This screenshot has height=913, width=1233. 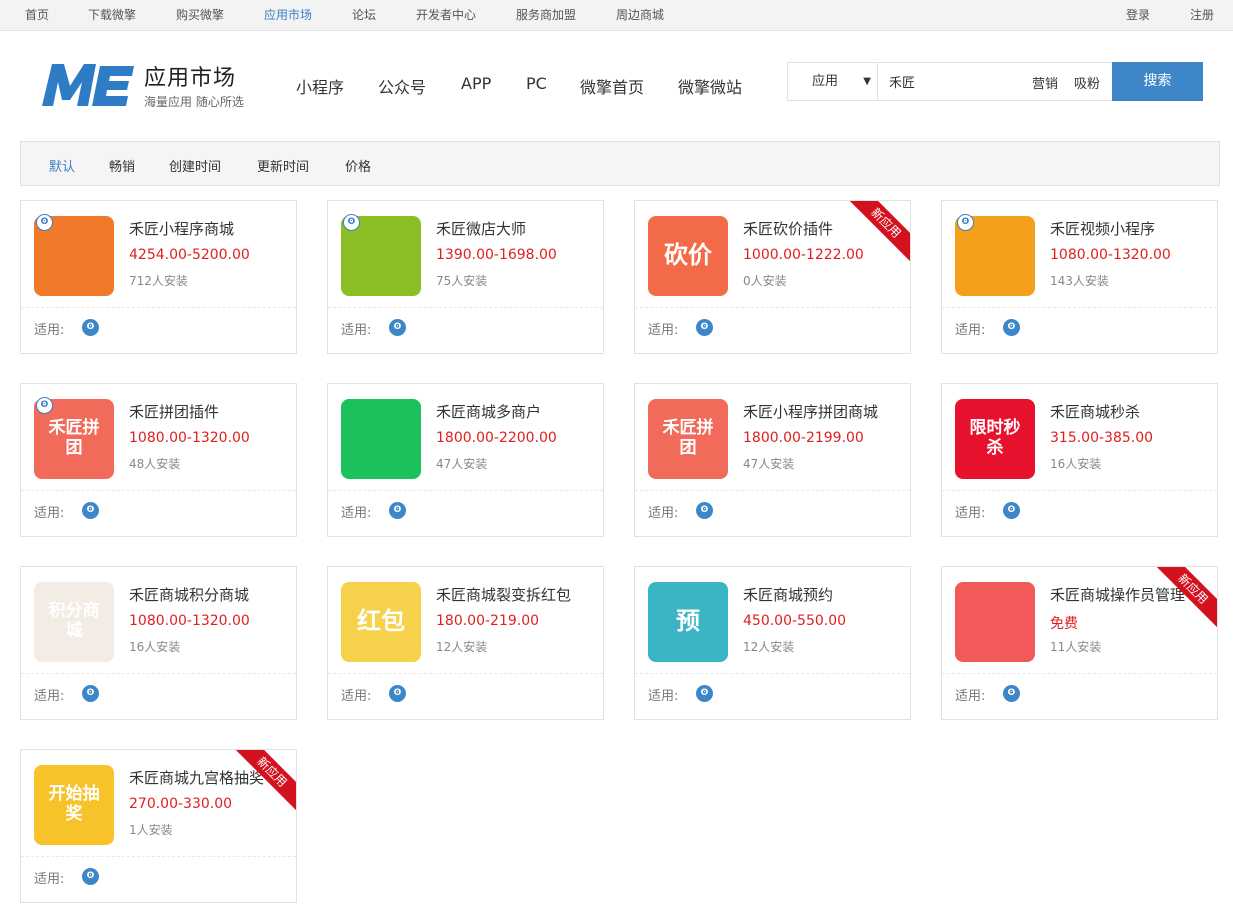 I want to click on product-card: 禾匠商城操作员管理 免费 11人安装 适用: ʘ 新应用, so click(x=1079, y=643).